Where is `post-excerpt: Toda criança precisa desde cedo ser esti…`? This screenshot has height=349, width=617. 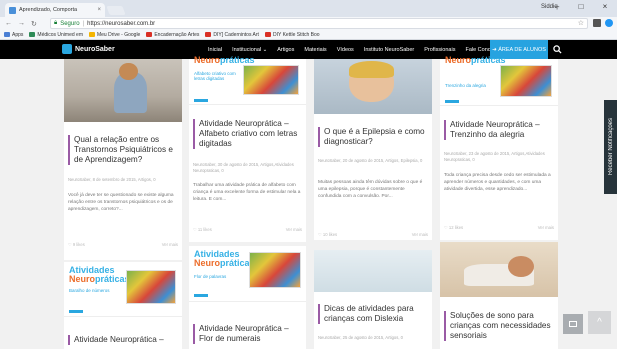
post-excerpt: Toda criança precisa desde cedo ser esti… is located at coordinates (497, 182).